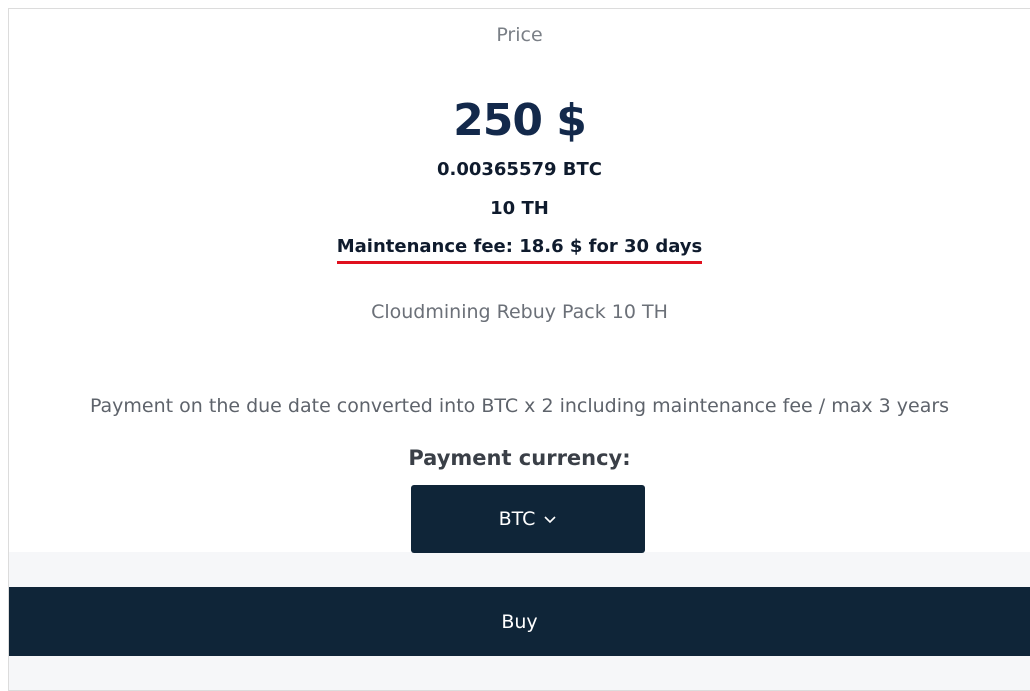 The width and height of the screenshot is (1030, 691). Describe the element at coordinates (519, 169) in the screenshot. I see `price-btc: 0.00365579 BTC` at that location.